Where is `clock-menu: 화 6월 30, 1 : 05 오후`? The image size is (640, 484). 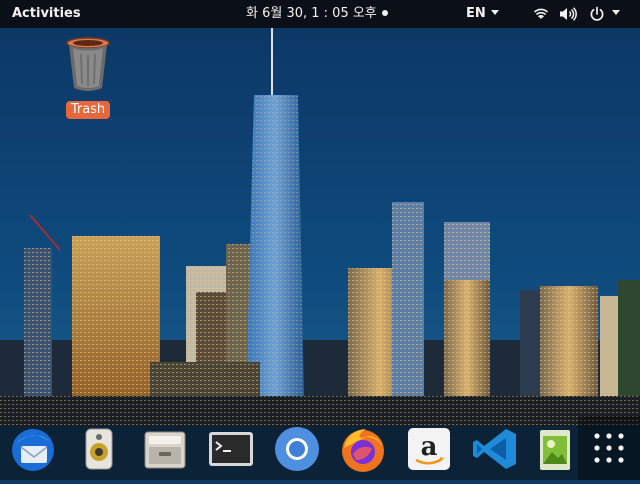 clock-menu: 화 6월 30, 1 : 05 오후 is located at coordinates (317, 14).